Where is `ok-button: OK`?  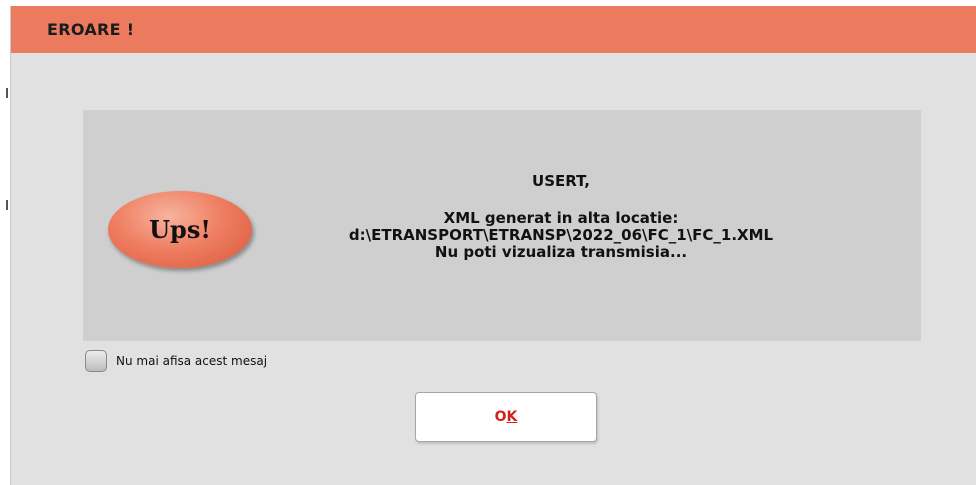 ok-button: OK is located at coordinates (506, 417).